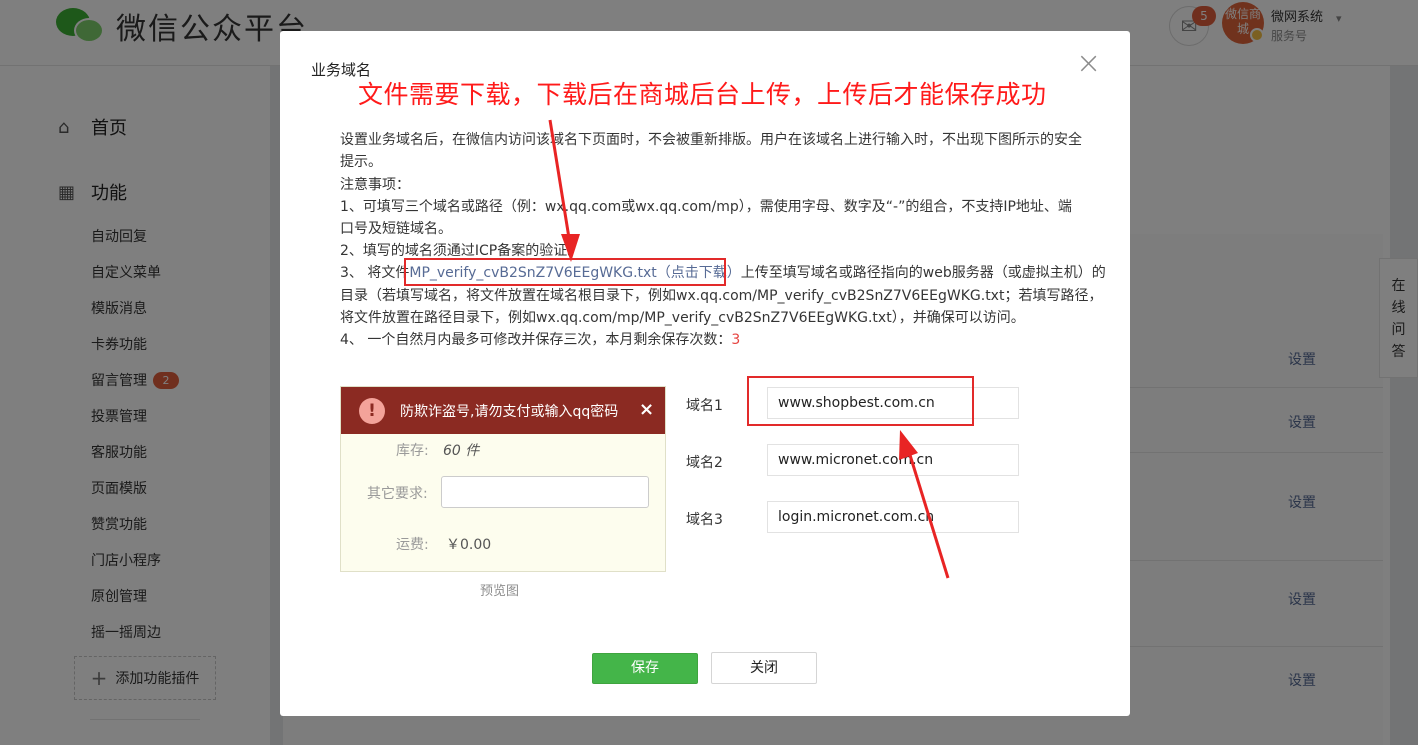  Describe the element at coordinates (923, 273) in the screenshot. I see `note3-suffix: 上传至填写域名或路径指向的web服务器（或虚拟主机）的` at that location.